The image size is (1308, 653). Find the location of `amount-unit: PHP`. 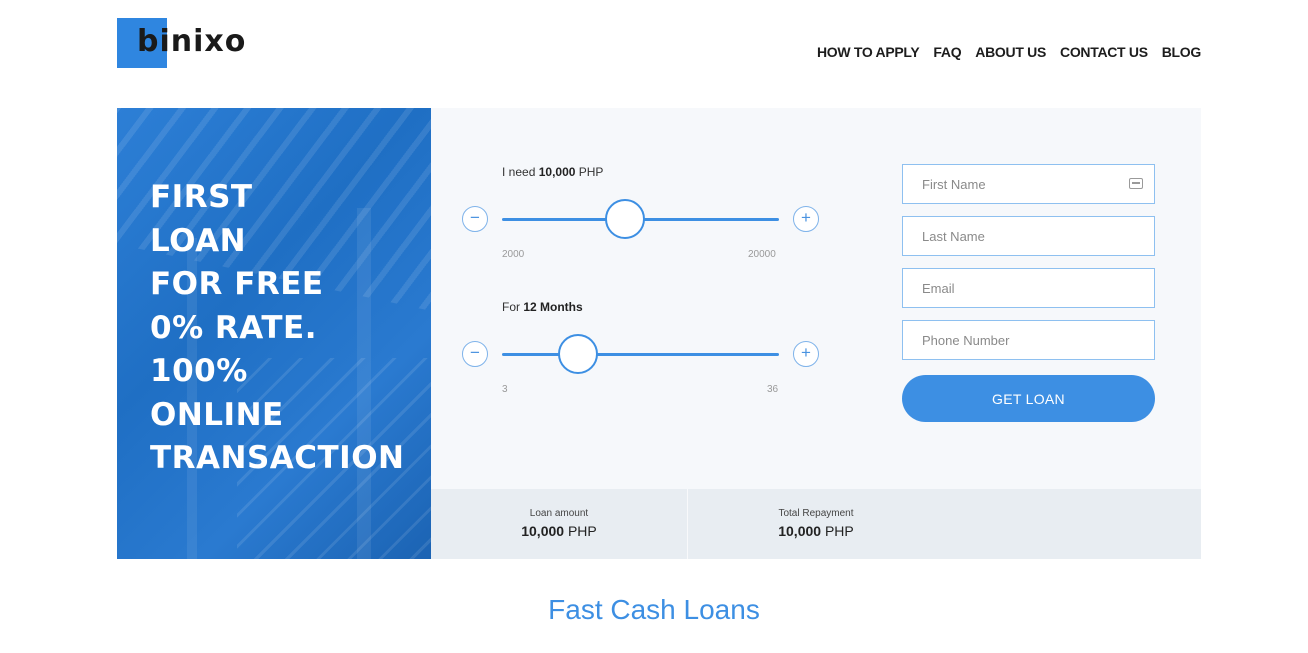

amount-unit: PHP is located at coordinates (591, 172).